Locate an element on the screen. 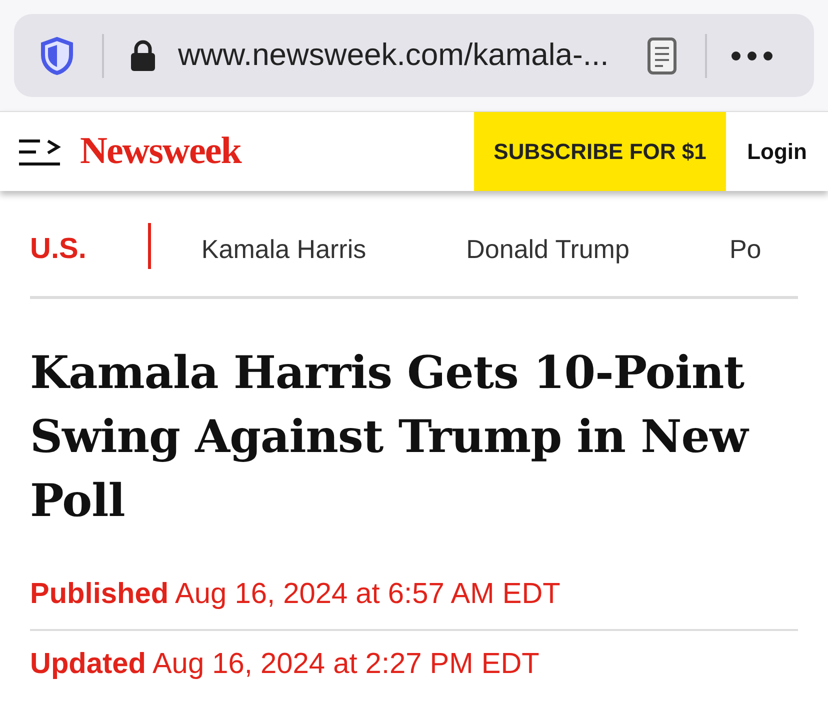 The width and height of the screenshot is (828, 720). lock-icon is located at coordinates (143, 56).